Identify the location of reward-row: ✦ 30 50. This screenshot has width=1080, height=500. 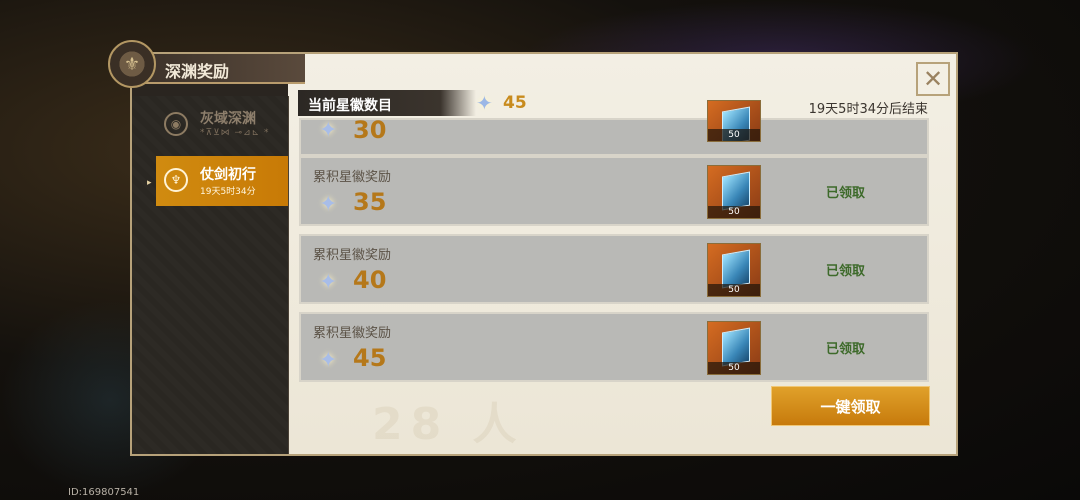
(614, 128).